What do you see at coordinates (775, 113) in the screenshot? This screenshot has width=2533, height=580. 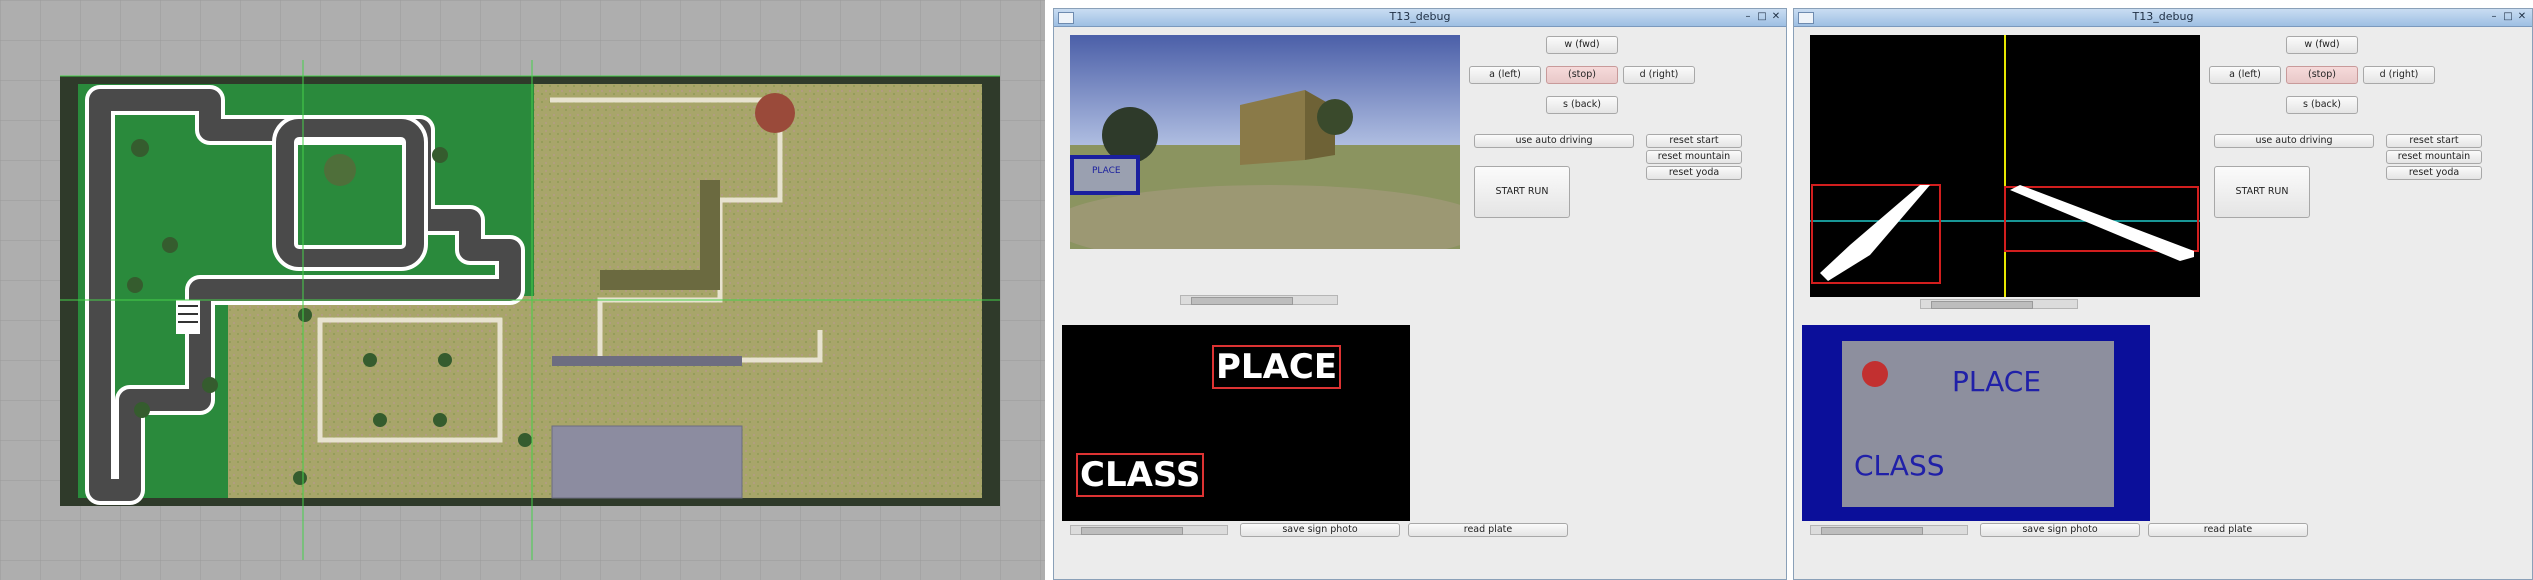 I see `barrel` at bounding box center [775, 113].